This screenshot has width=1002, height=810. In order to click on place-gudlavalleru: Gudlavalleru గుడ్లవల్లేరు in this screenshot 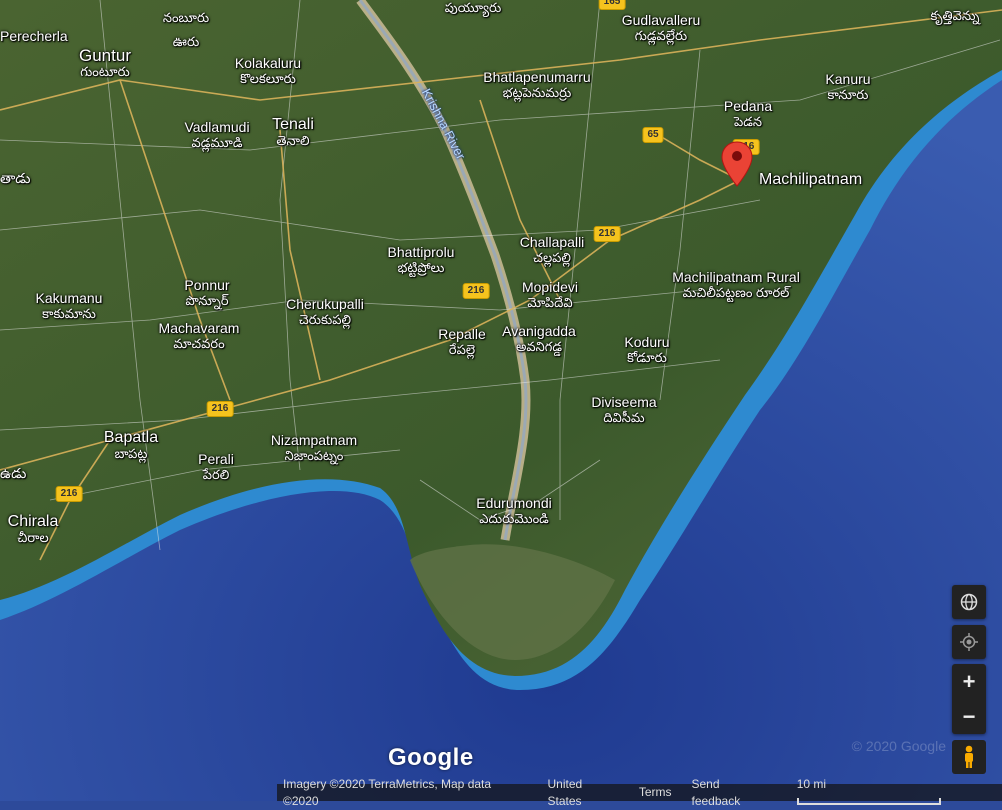, I will do `click(661, 28)`.